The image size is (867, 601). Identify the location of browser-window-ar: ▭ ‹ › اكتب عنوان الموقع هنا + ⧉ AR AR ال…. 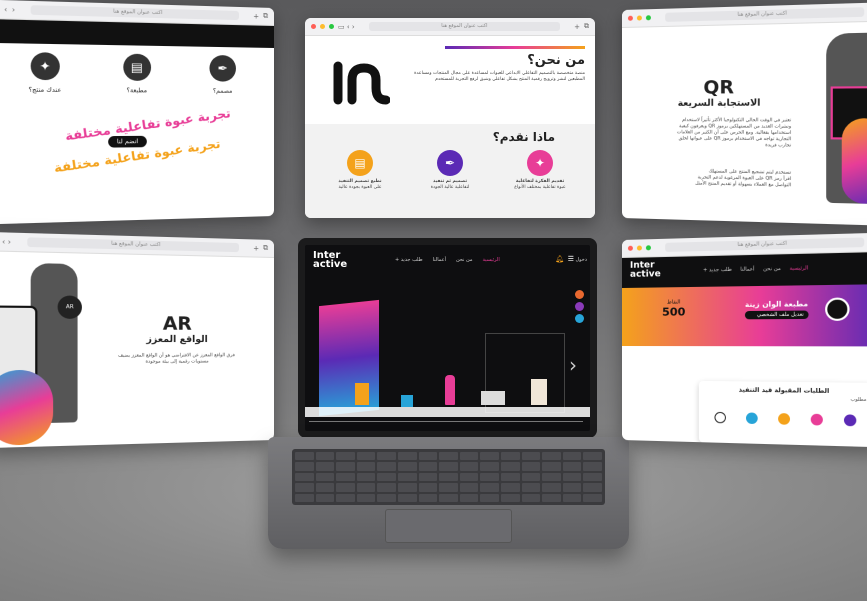
(137, 340).